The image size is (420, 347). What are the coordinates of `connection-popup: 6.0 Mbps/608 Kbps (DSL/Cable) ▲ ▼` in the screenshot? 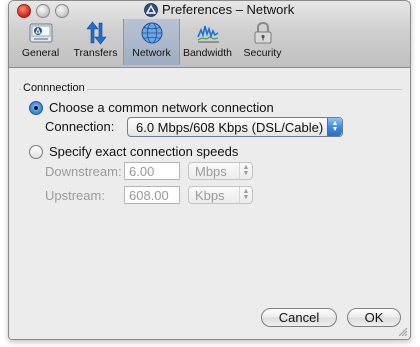 It's located at (235, 127).